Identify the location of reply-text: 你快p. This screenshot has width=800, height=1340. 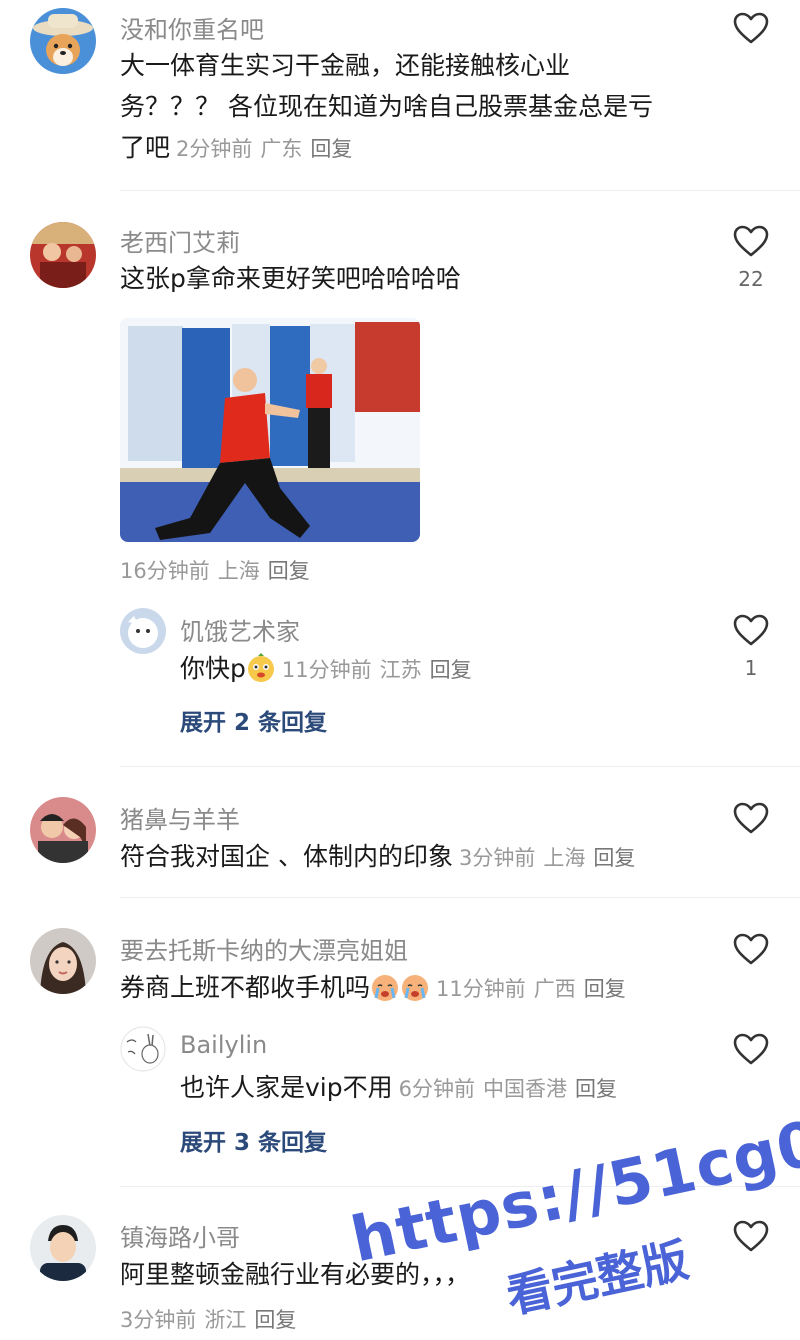
(213, 668).